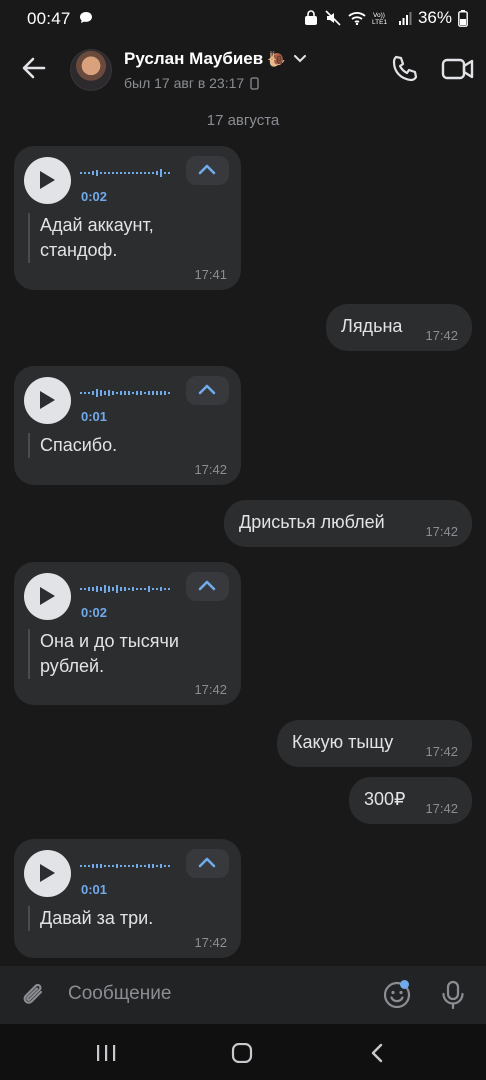  I want to click on transcript-line: Давай за три., so click(97, 918).